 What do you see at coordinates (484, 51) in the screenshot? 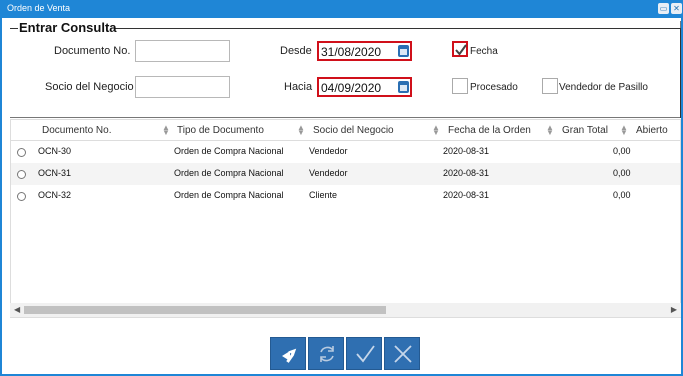
I see `fecha-label: Fecha` at bounding box center [484, 51].